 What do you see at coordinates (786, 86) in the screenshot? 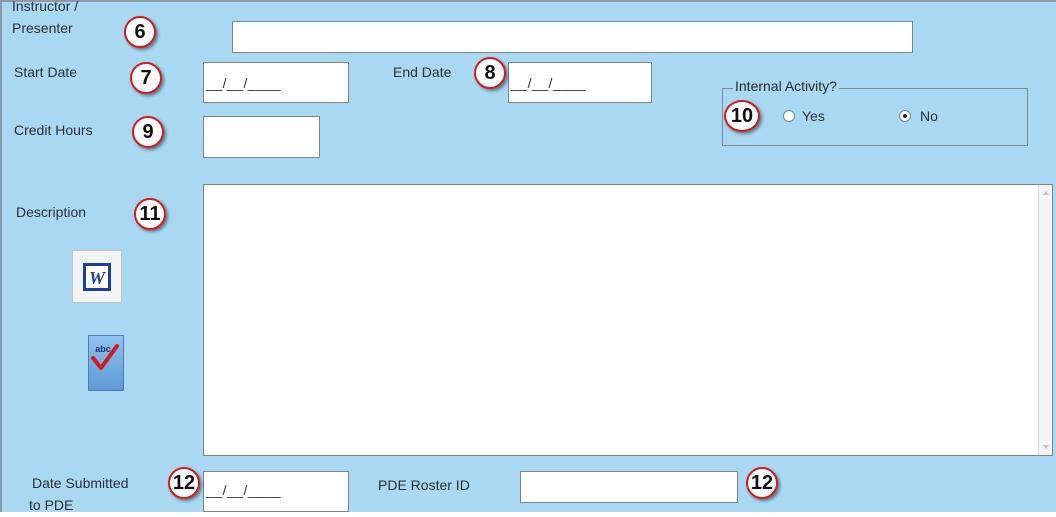
I see `internal-activity-label: Internal Activity?` at bounding box center [786, 86].